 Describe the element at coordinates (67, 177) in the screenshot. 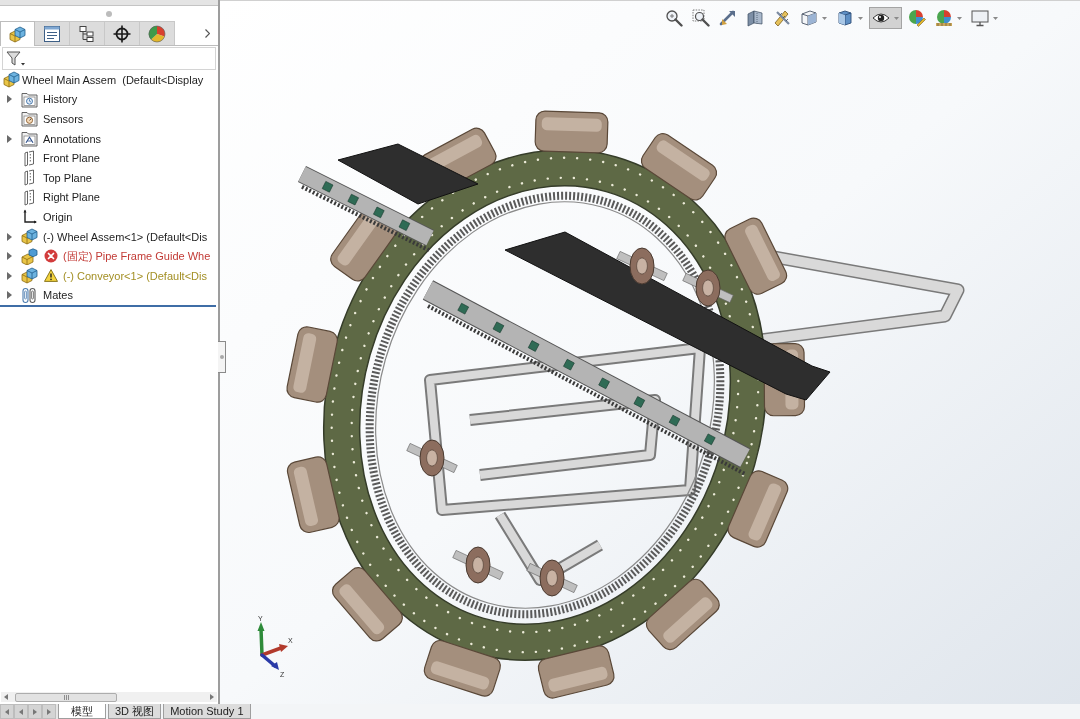

I see `tree-item-label: Top Plane` at that location.